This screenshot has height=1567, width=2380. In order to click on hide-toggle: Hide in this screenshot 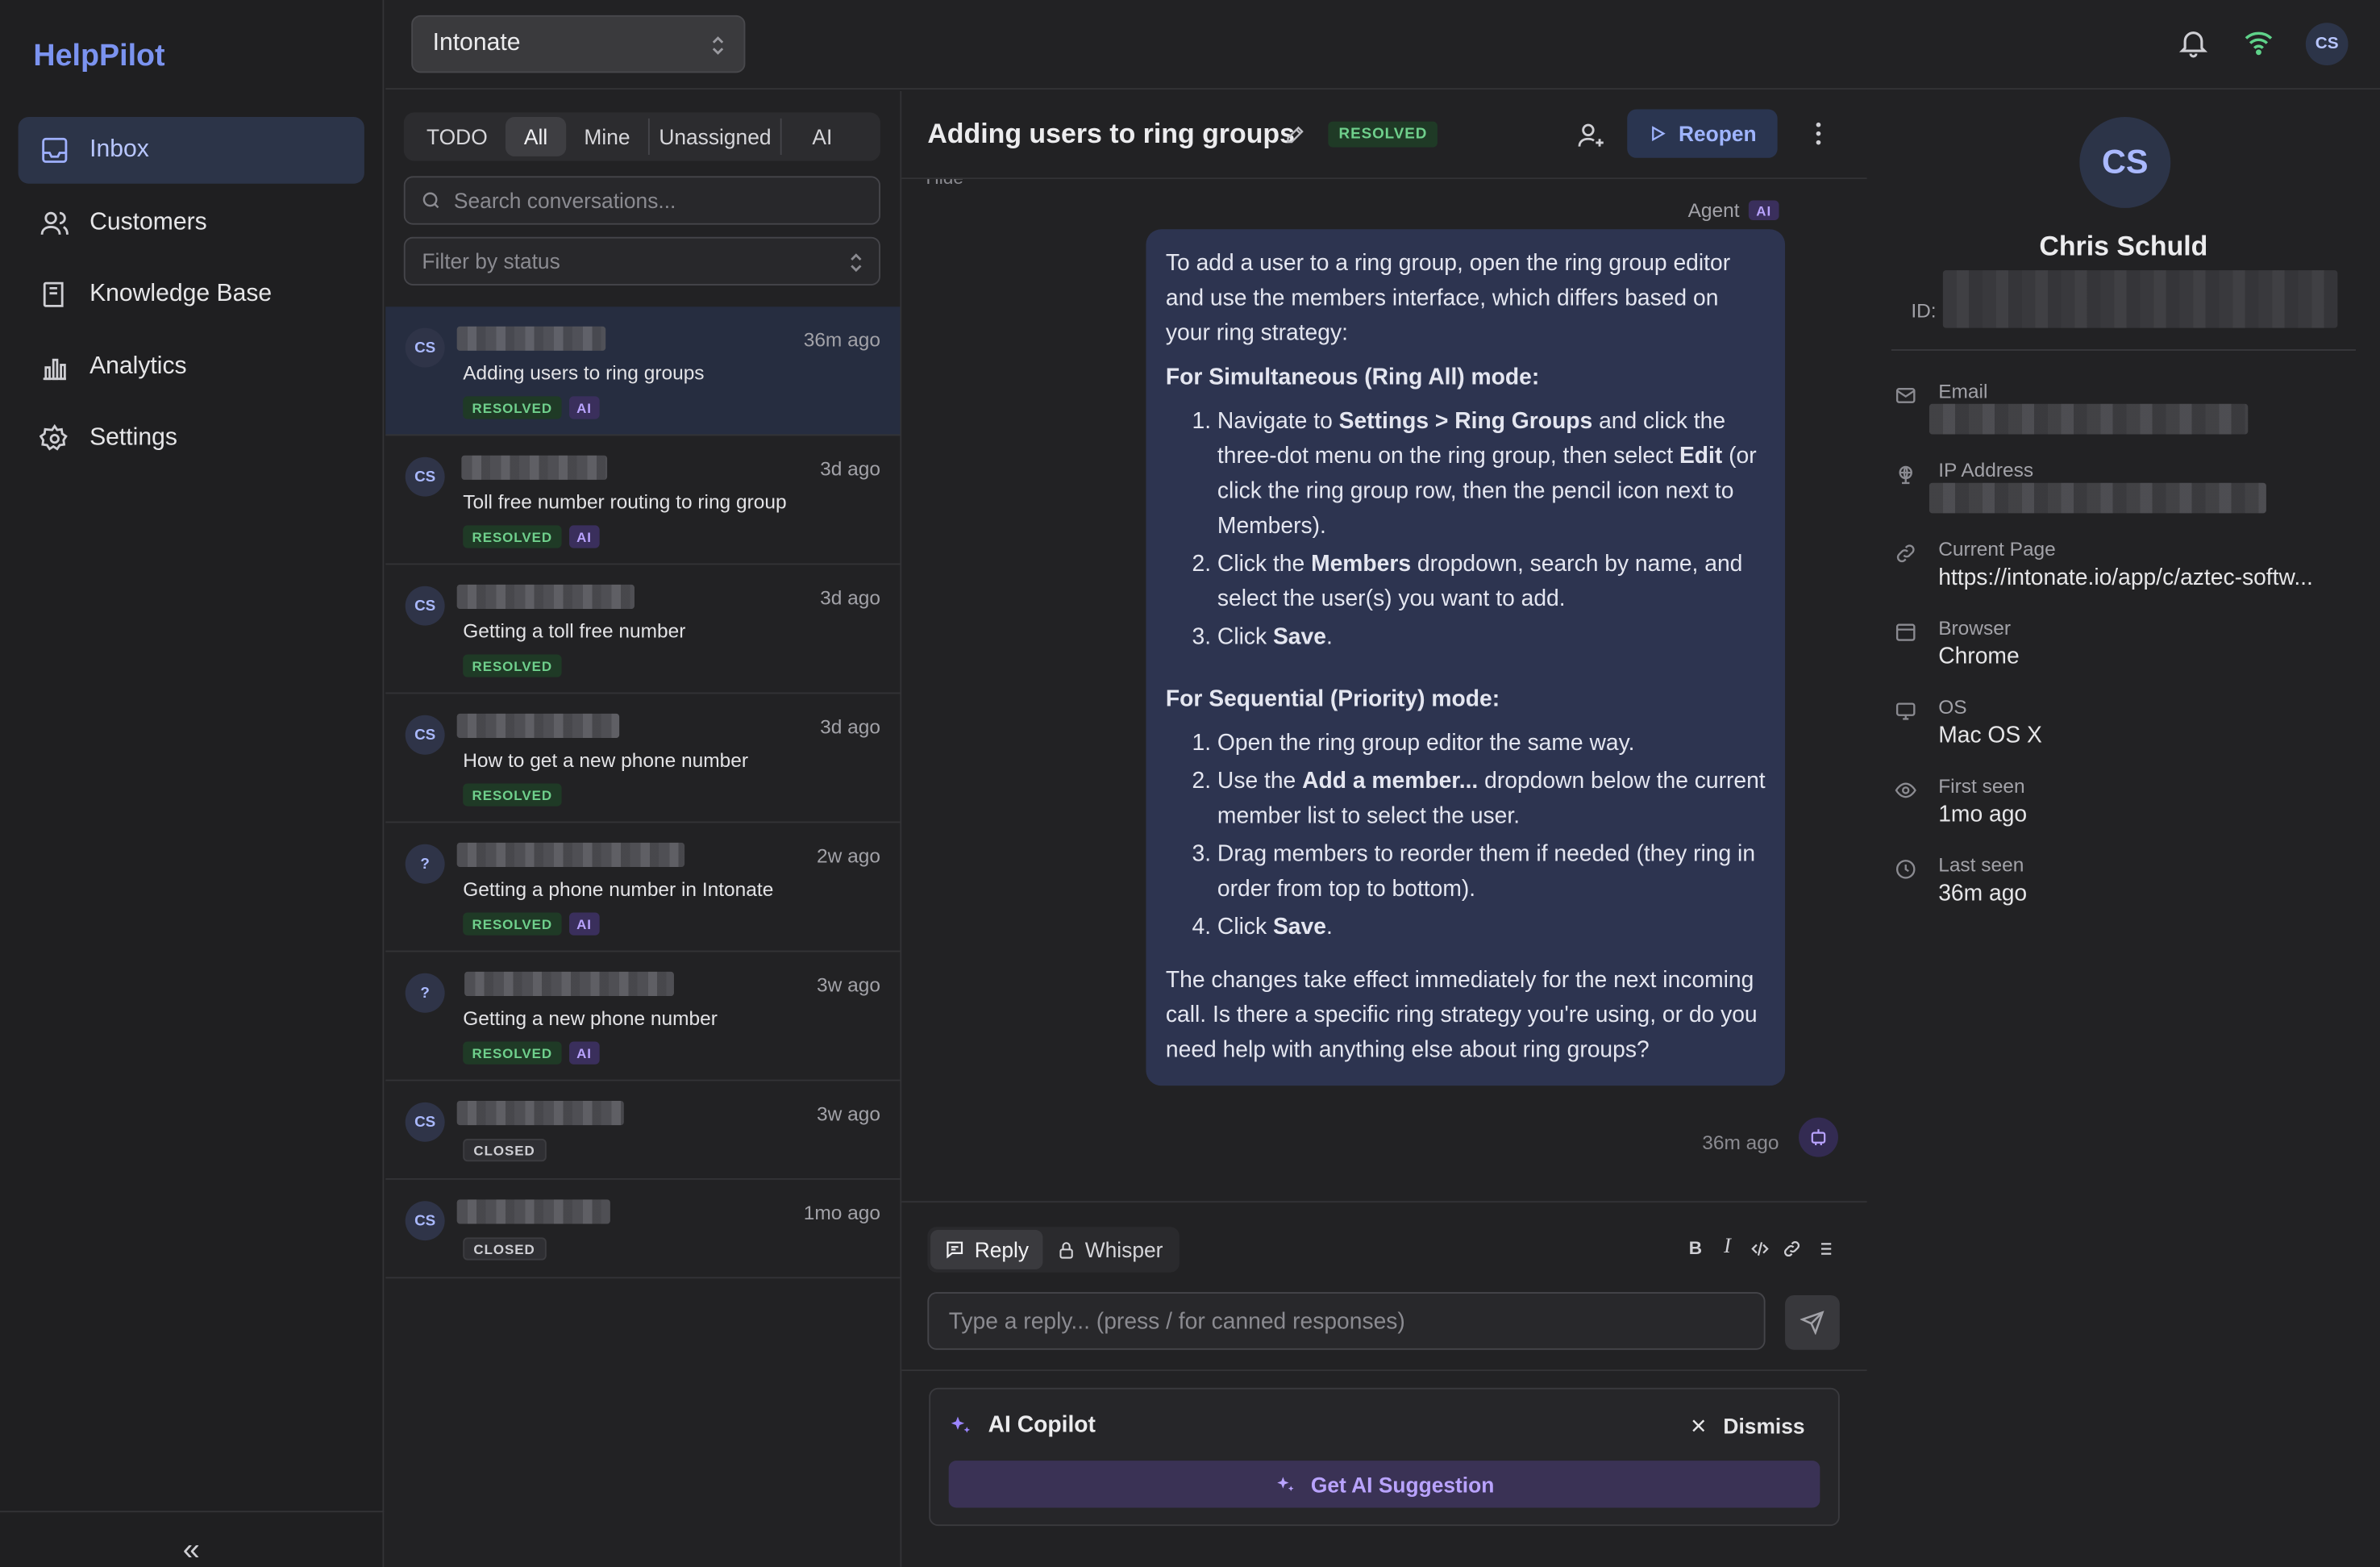, I will do `click(944, 183)`.